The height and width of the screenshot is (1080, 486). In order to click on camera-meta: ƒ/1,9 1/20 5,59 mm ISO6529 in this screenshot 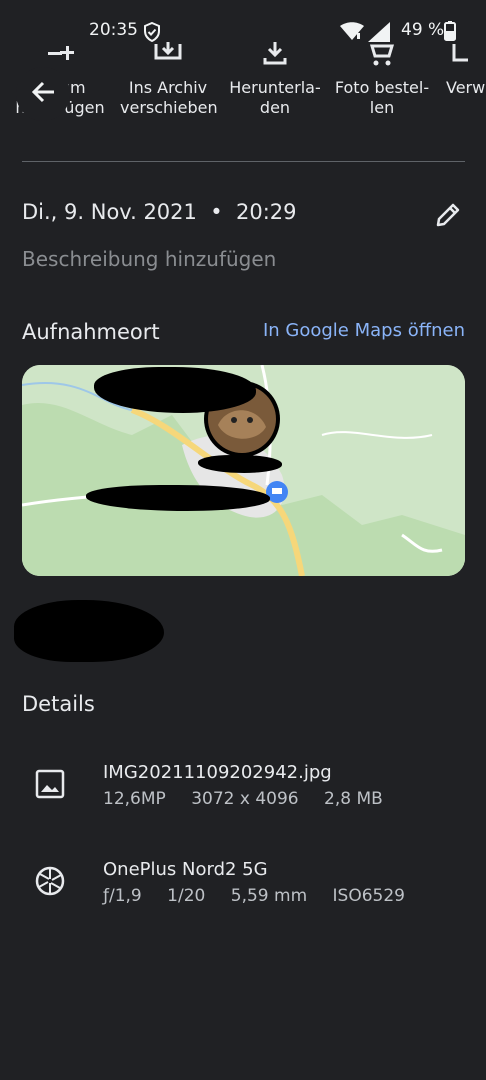, I will do `click(264, 896)`.